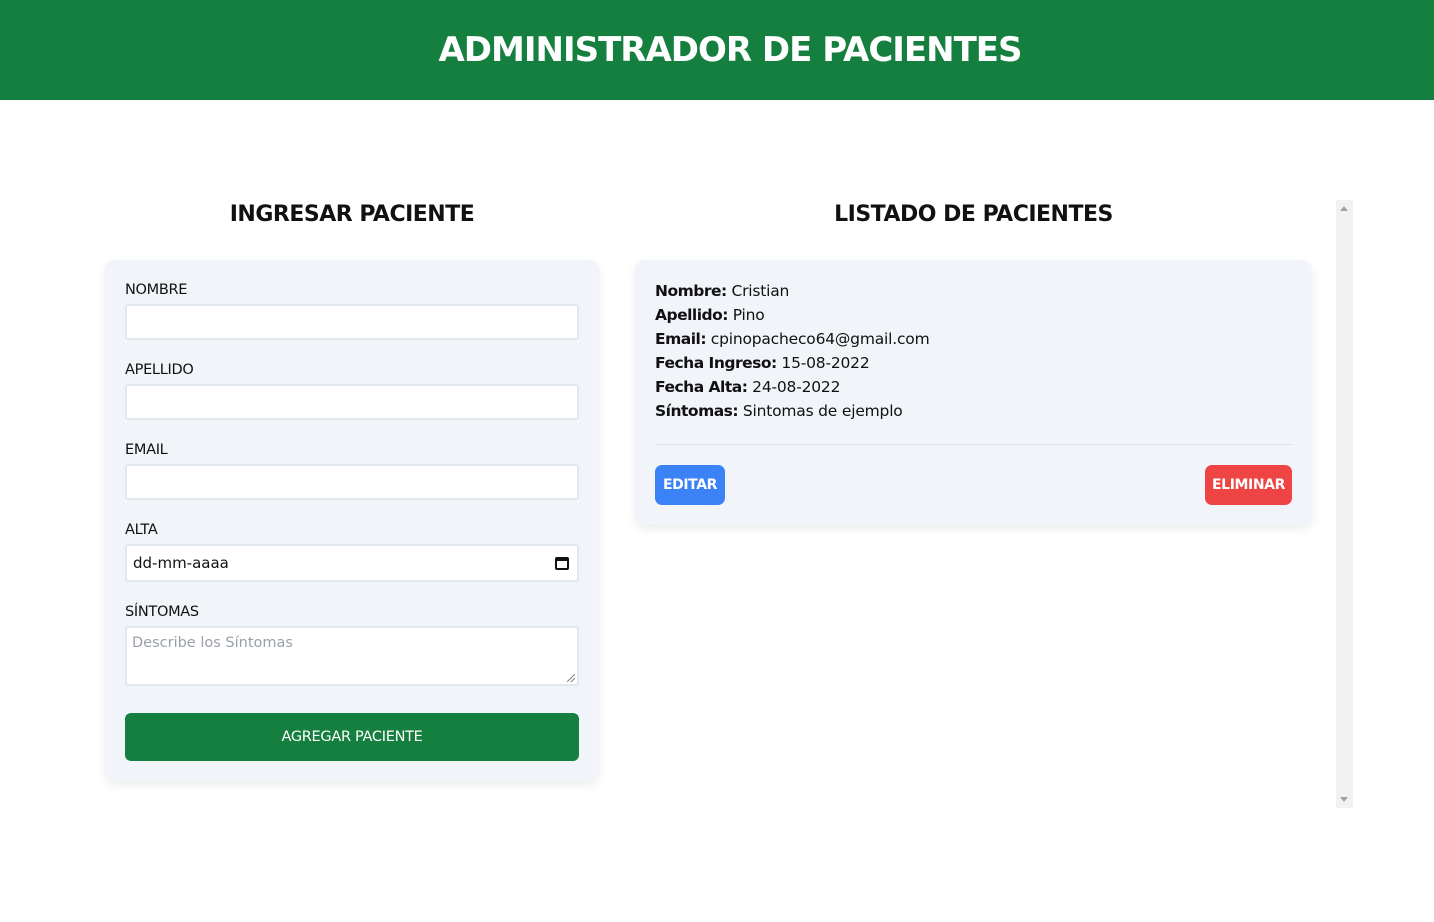 The image size is (1434, 922). Describe the element at coordinates (352, 737) in the screenshot. I see `agregar-paciente-button: AGREGAR PACIENTE` at that location.